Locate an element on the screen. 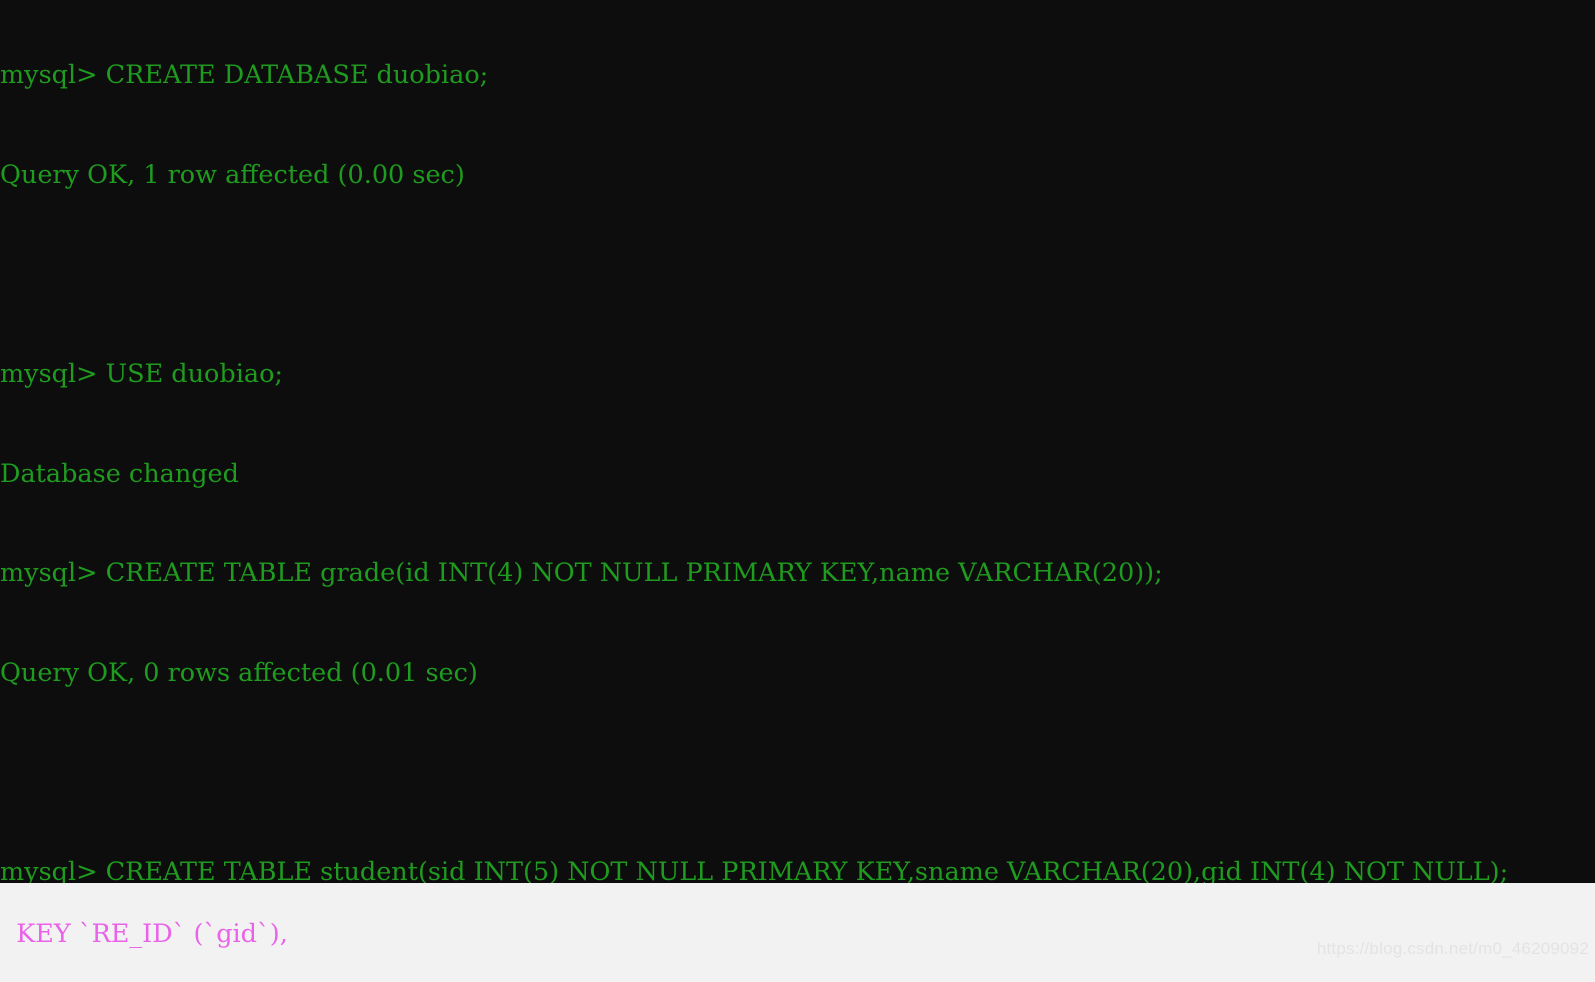 Image resolution: width=1595 pixels, height=982 pixels. terminal-line: Query OK, 1 row affected (0.00 sec) is located at coordinates (232, 175).